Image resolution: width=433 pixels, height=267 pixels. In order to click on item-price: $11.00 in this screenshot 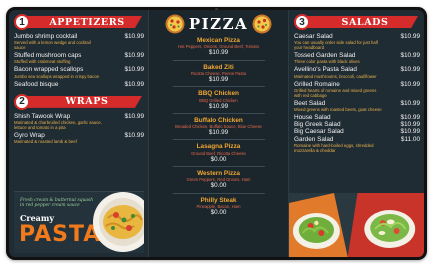, I will do `click(410, 139)`.